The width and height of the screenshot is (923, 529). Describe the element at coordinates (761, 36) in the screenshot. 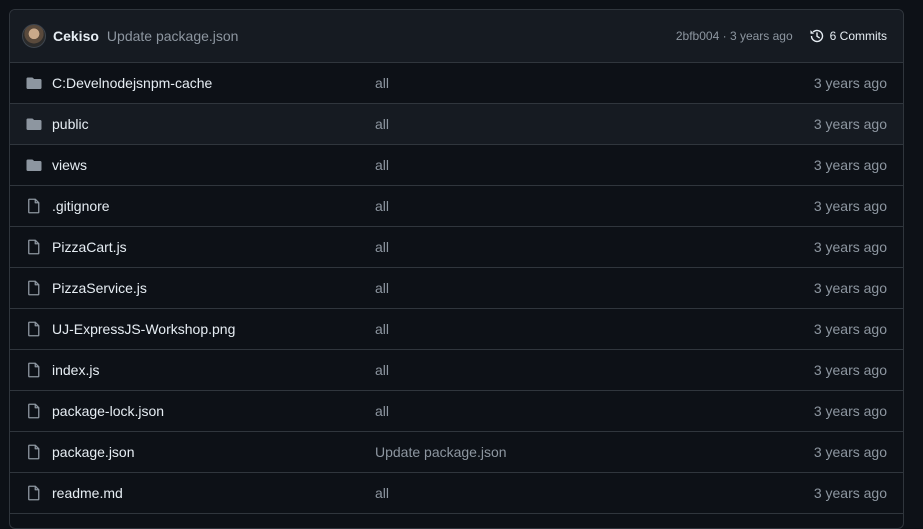

I see `commit-age: 3 years ago` at that location.